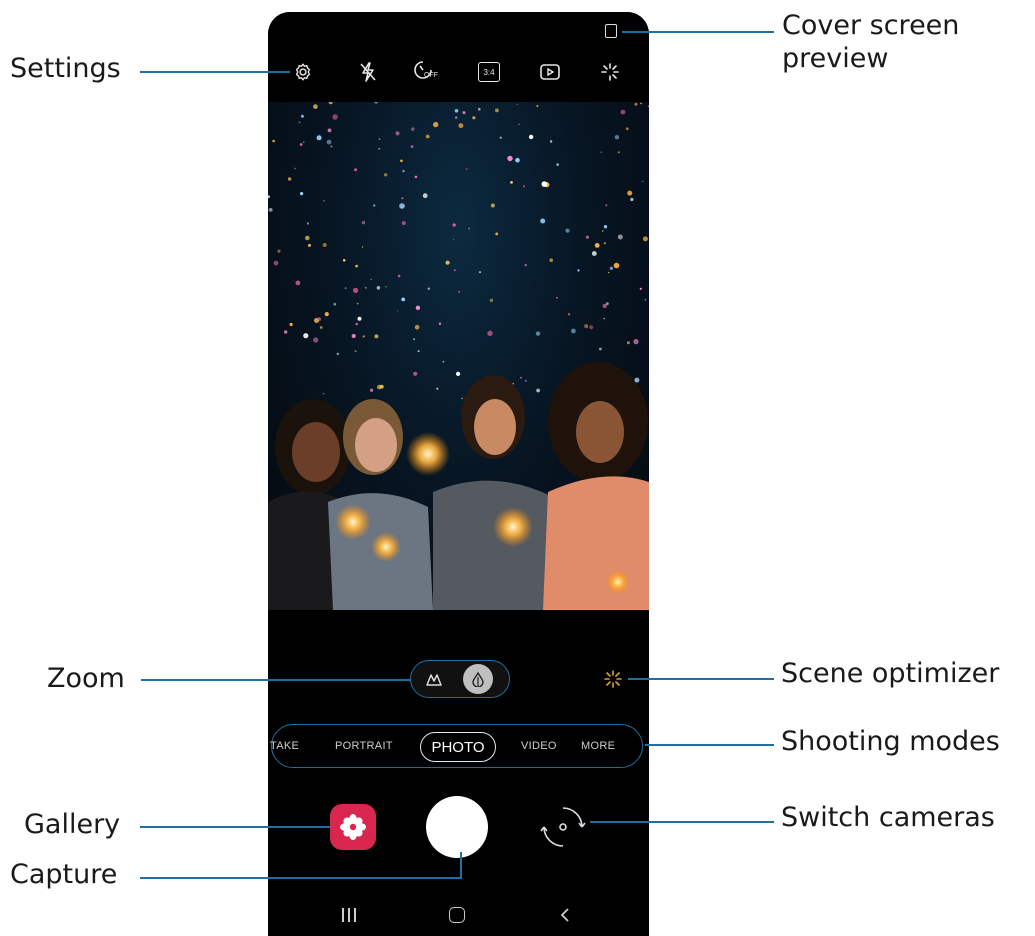 This screenshot has height=936, width=1035. Describe the element at coordinates (563, 827) in the screenshot. I see `switch-cameras-button` at that location.